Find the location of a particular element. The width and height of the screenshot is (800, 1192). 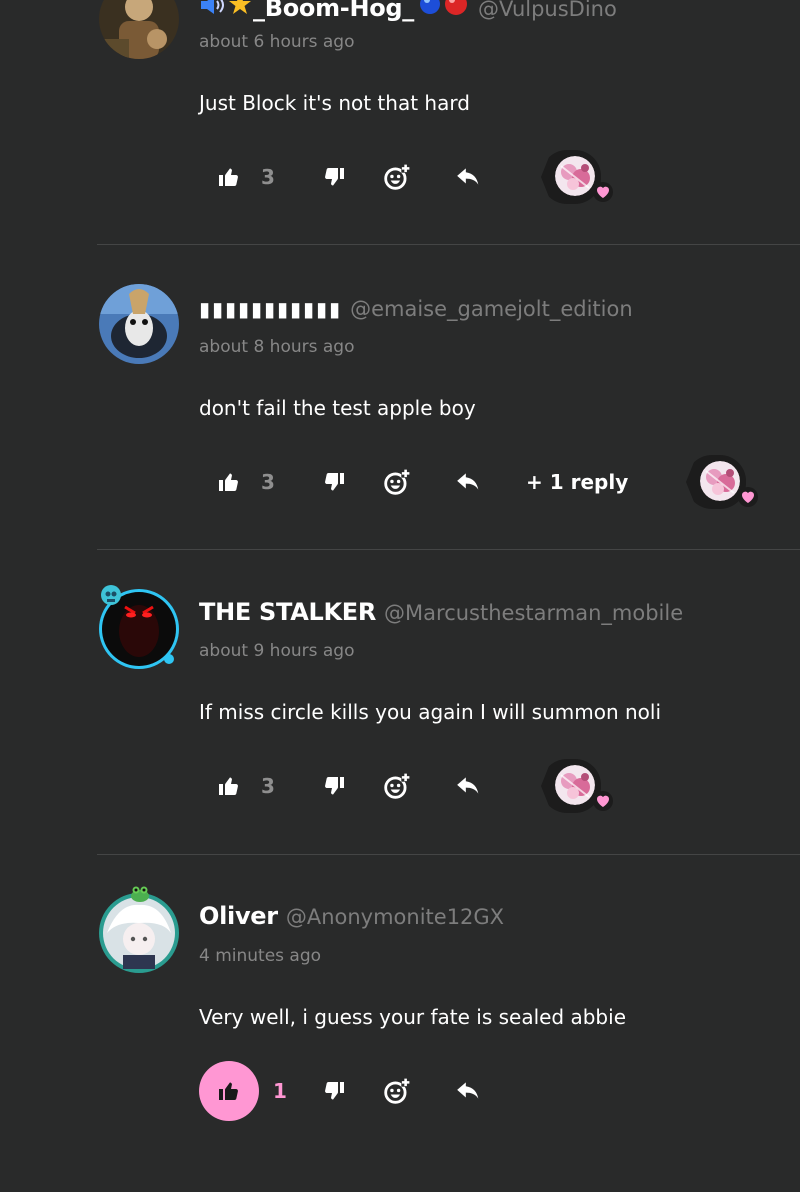

display-name: ▮▮▮▮▮▮▮▮▮▮▮ is located at coordinates (270, 309).